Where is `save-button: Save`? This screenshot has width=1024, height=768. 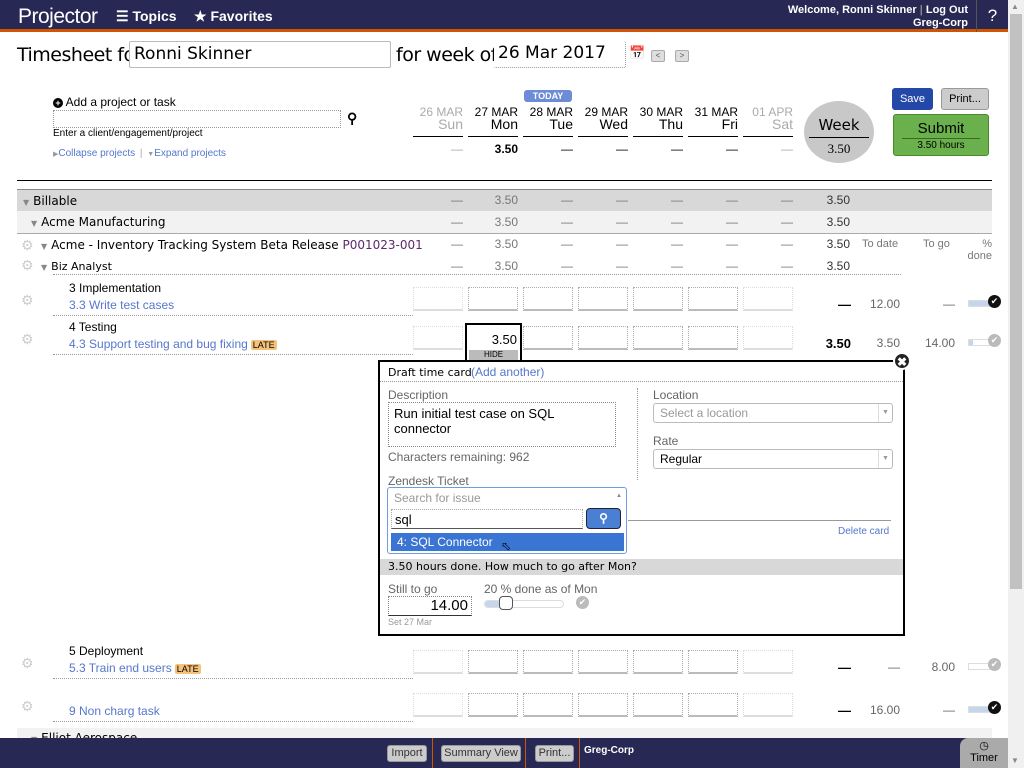 save-button: Save is located at coordinates (912, 99).